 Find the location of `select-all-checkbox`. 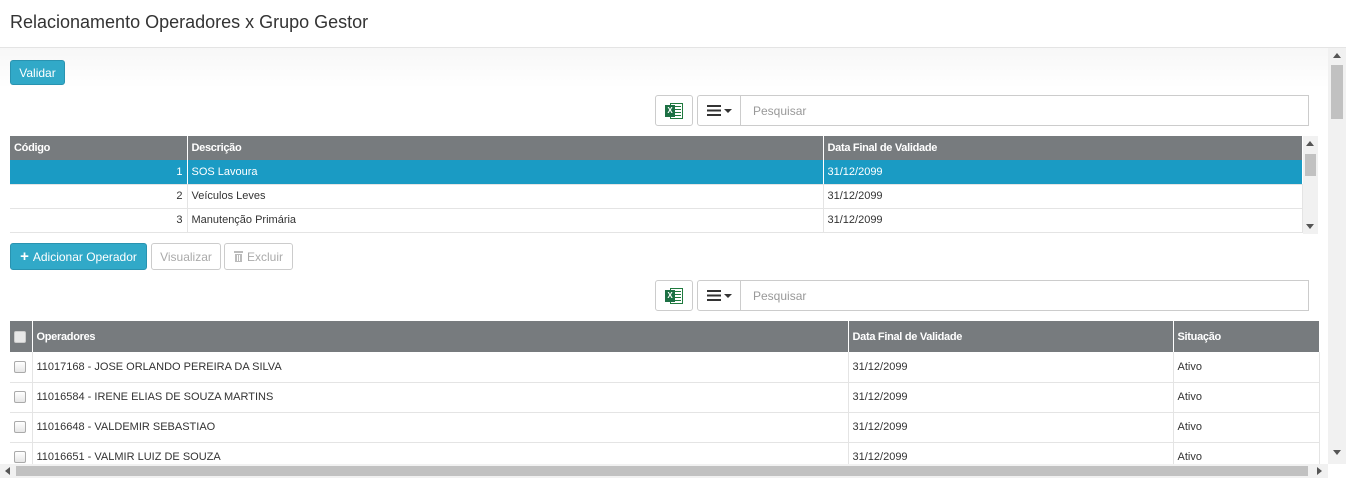

select-all-checkbox is located at coordinates (20, 336).